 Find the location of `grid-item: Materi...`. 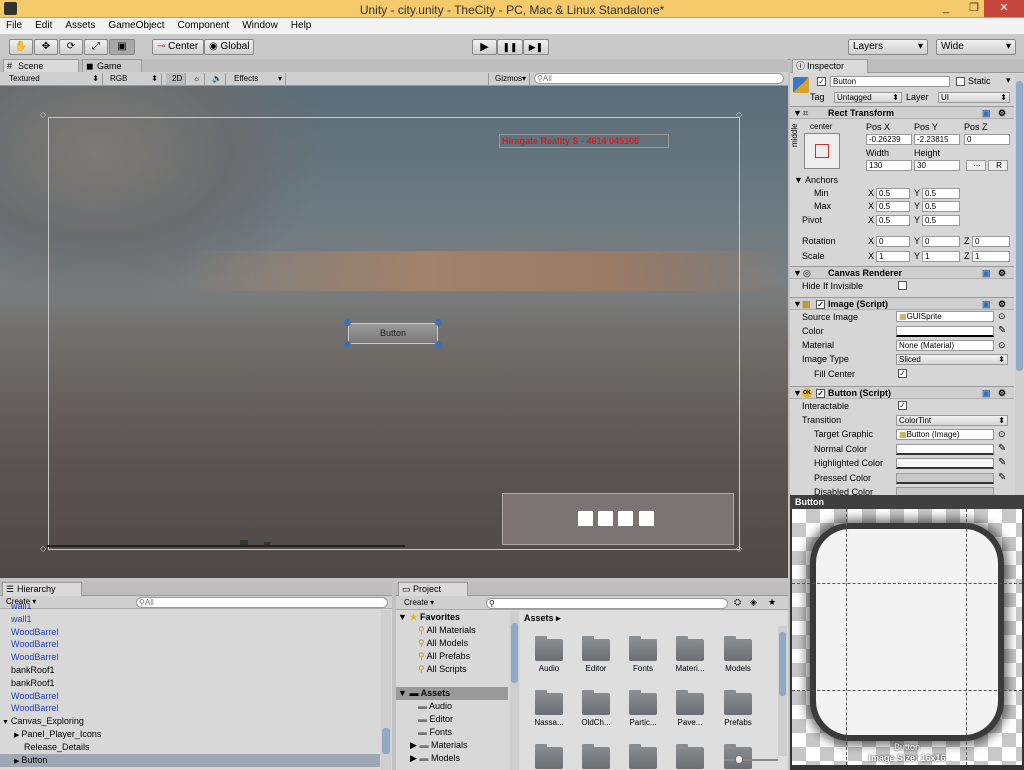

grid-item: Materi... is located at coordinates (690, 655).